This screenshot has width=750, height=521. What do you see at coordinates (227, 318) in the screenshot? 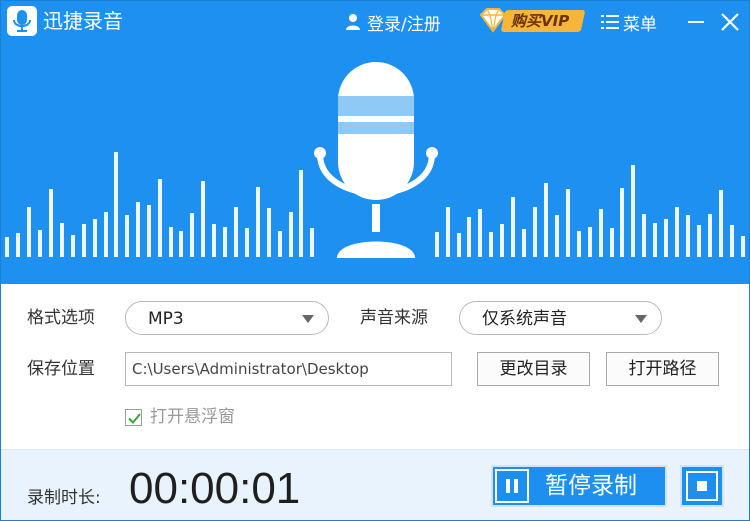
I see `format-select: MP3` at bounding box center [227, 318].